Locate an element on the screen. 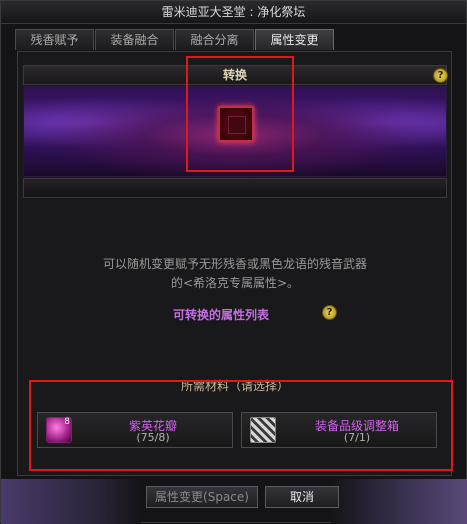 The height and width of the screenshot is (524, 467). attribute-list-title: 可转换的属性列表 is located at coordinates (221, 314).